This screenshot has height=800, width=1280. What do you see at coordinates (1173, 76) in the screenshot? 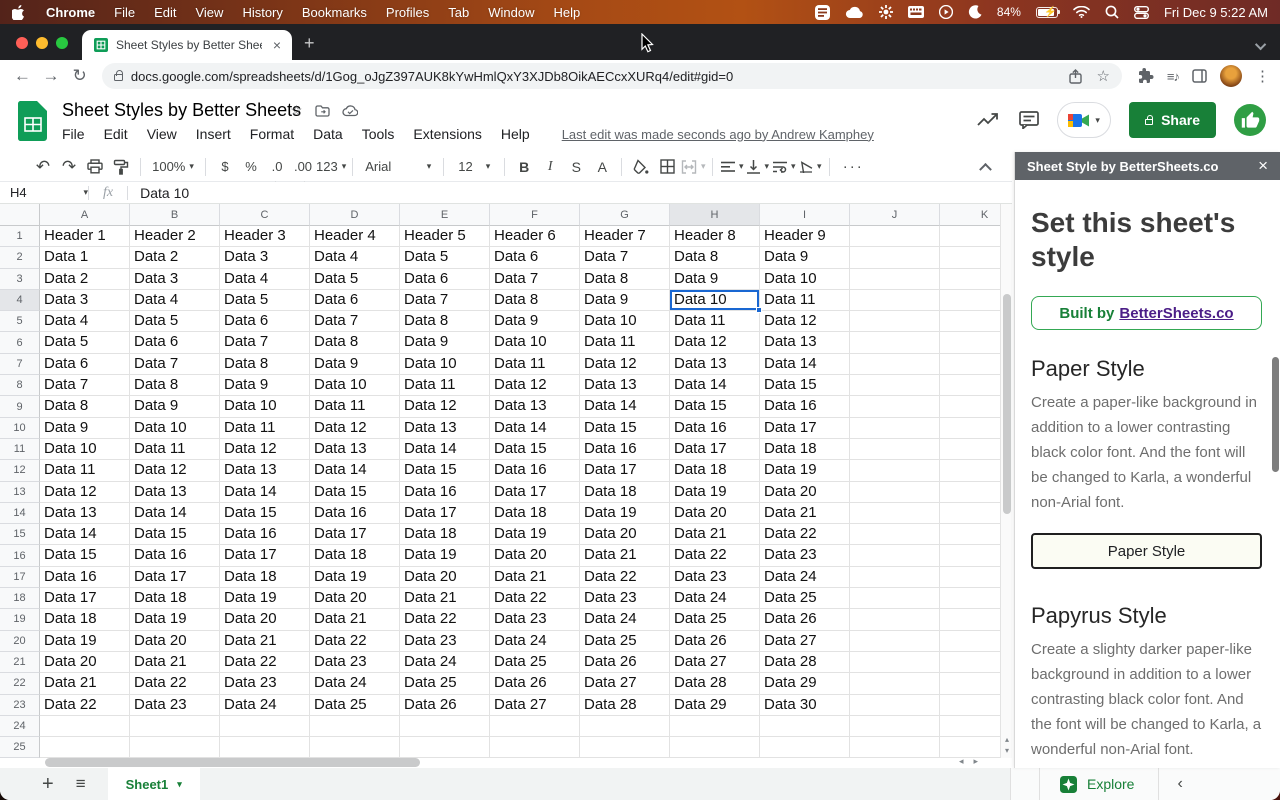
I see `playlist-icon: ≡♪` at bounding box center [1173, 76].